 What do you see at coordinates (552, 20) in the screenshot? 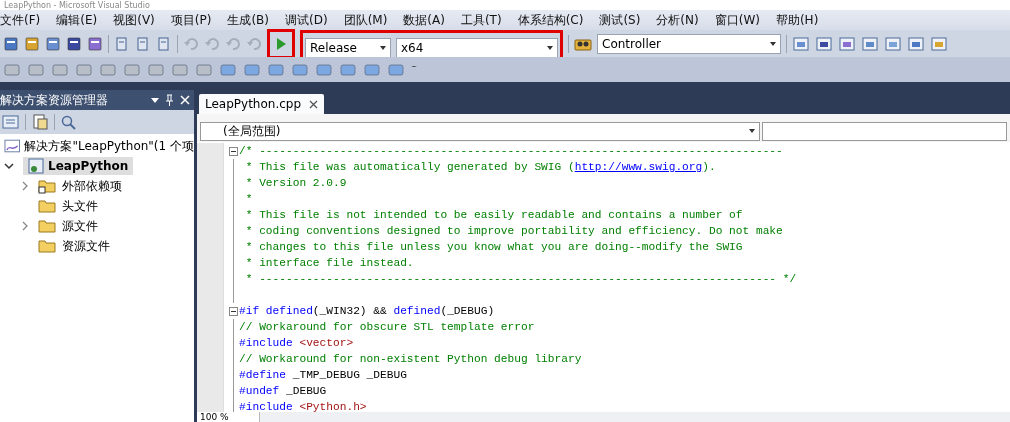
I see `menu-item: 体系结构(C)` at bounding box center [552, 20].